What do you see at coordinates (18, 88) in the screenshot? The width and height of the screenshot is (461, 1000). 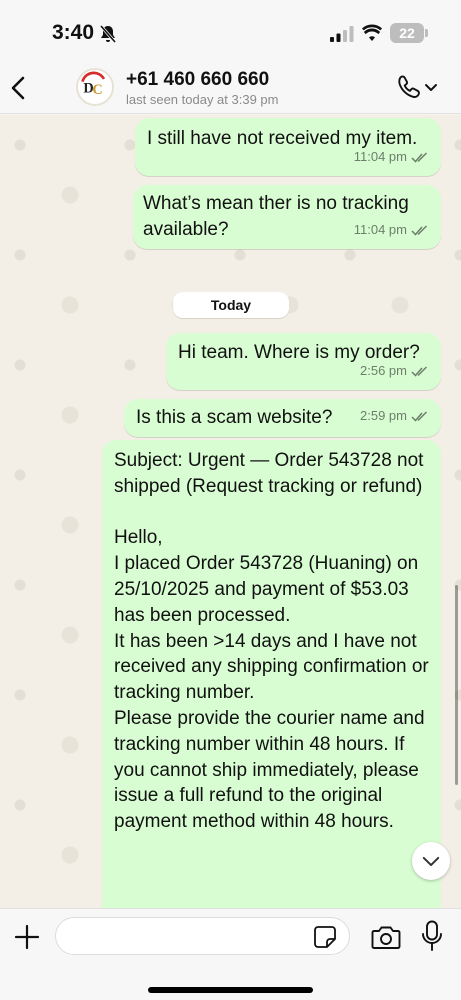 I see `back-icon` at bounding box center [18, 88].